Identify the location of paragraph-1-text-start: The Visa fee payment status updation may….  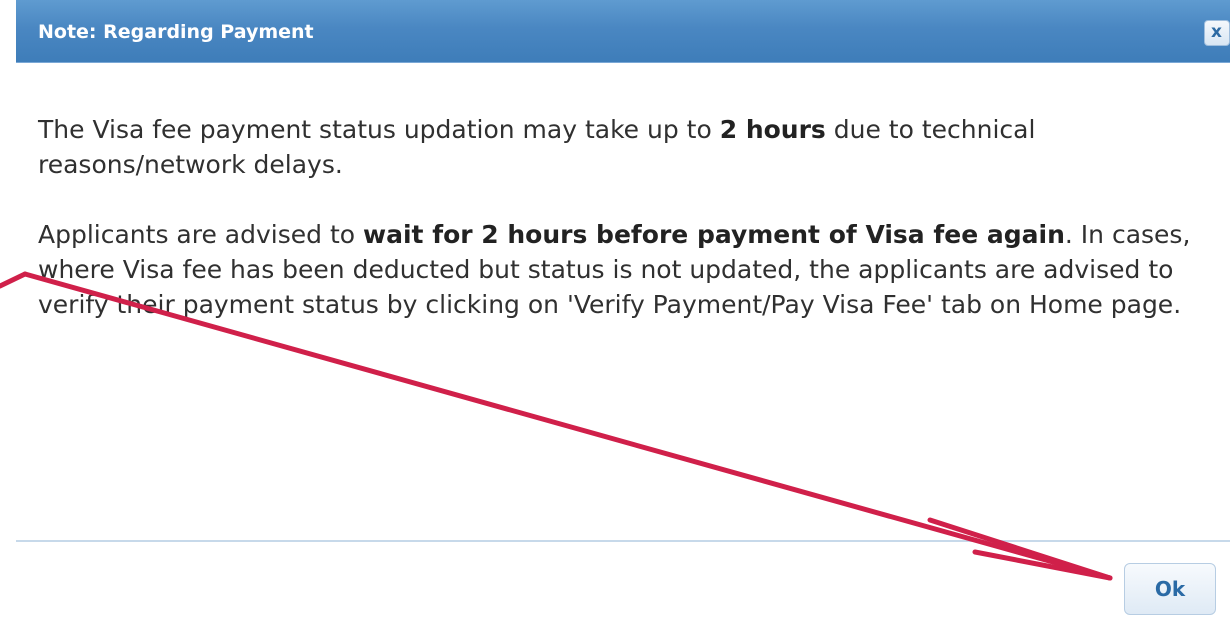
(379, 129).